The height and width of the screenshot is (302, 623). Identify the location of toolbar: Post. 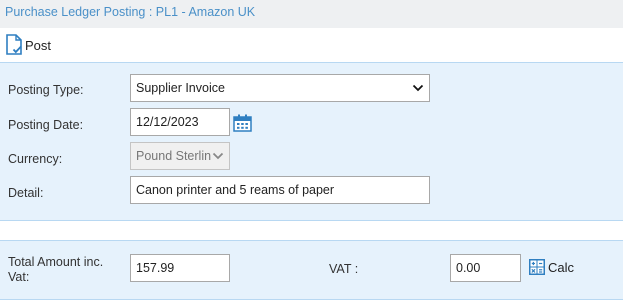
(311, 45).